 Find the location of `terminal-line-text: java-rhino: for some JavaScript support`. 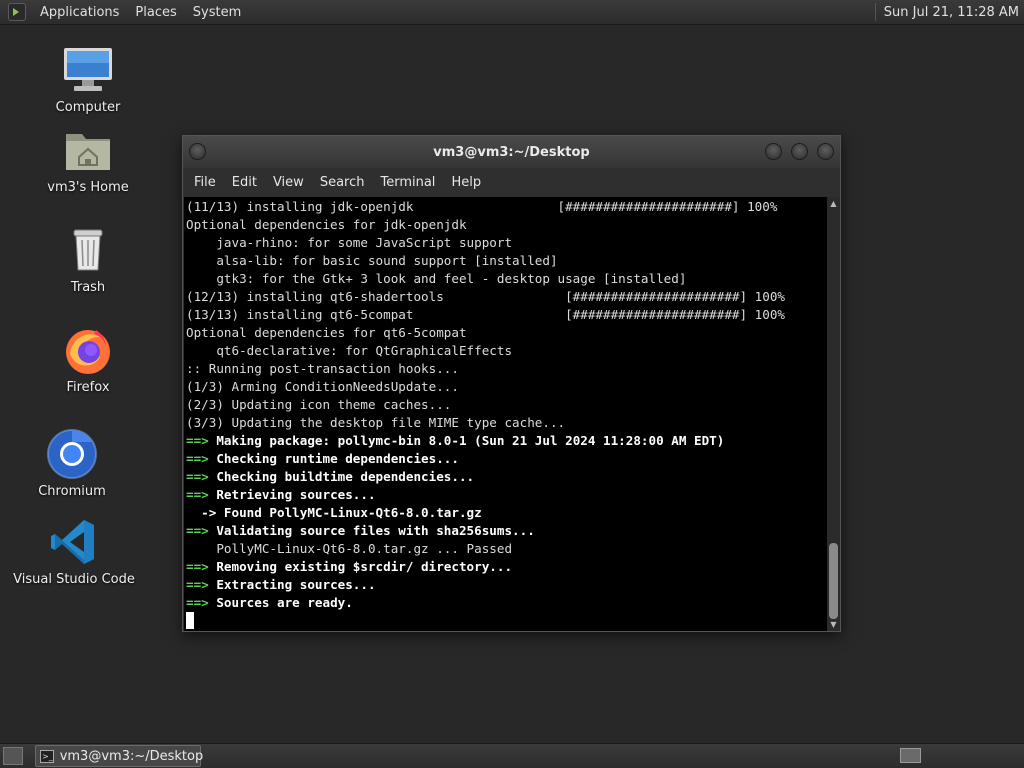

terminal-line-text: java-rhino: for some JavaScript support is located at coordinates (349, 242).